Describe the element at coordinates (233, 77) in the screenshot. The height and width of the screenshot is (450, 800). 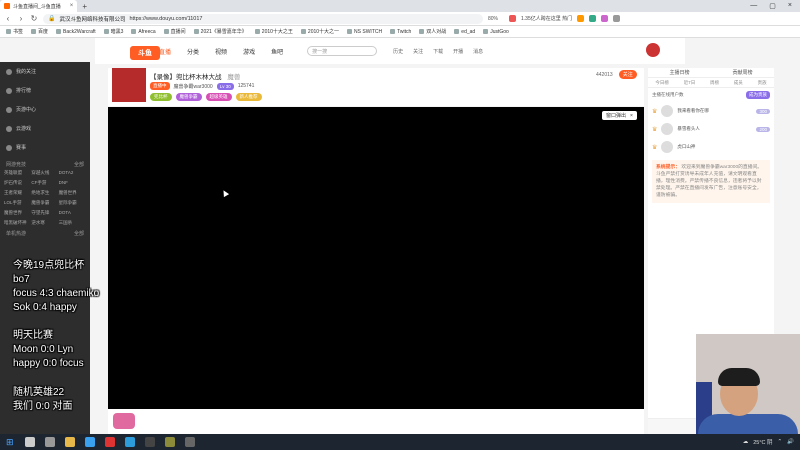
I see `room-category: 魔兽` at that location.